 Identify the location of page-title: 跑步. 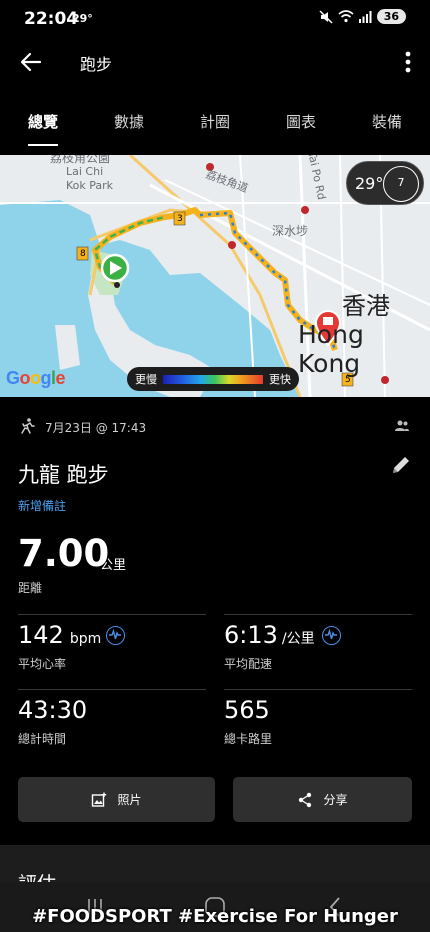
(96, 64).